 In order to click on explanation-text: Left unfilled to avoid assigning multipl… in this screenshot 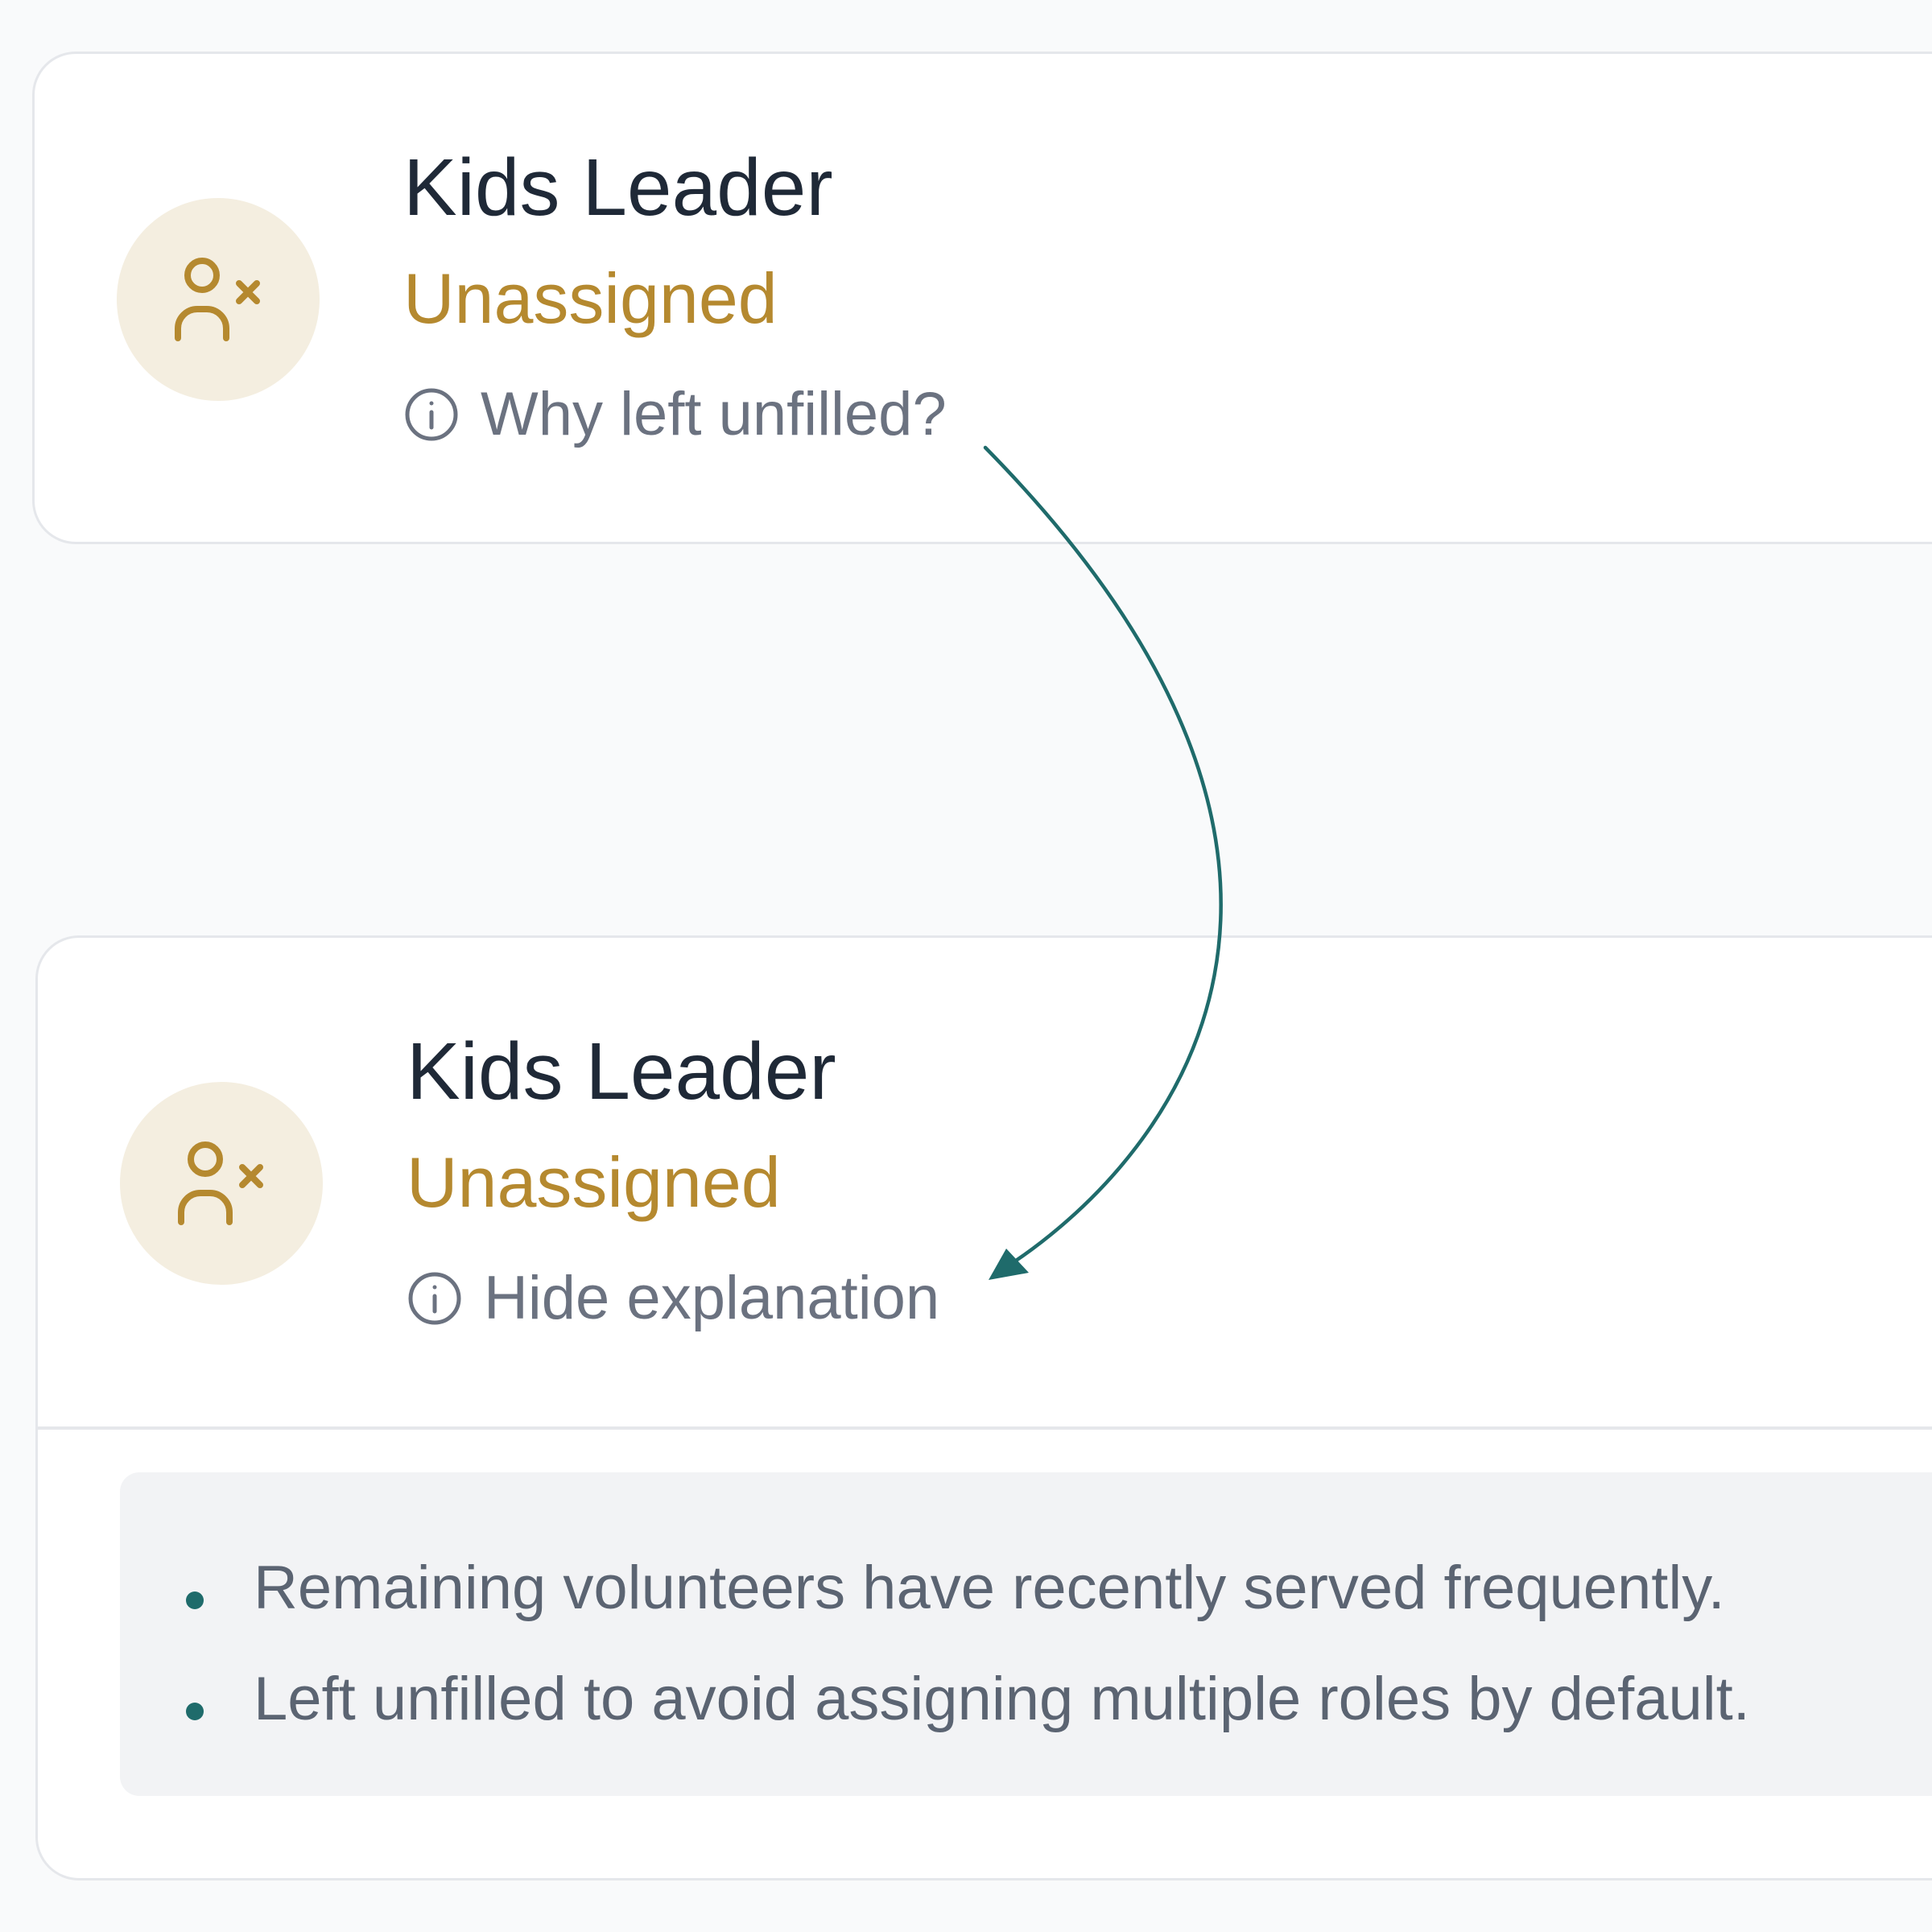, I will do `click(1002, 1699)`.